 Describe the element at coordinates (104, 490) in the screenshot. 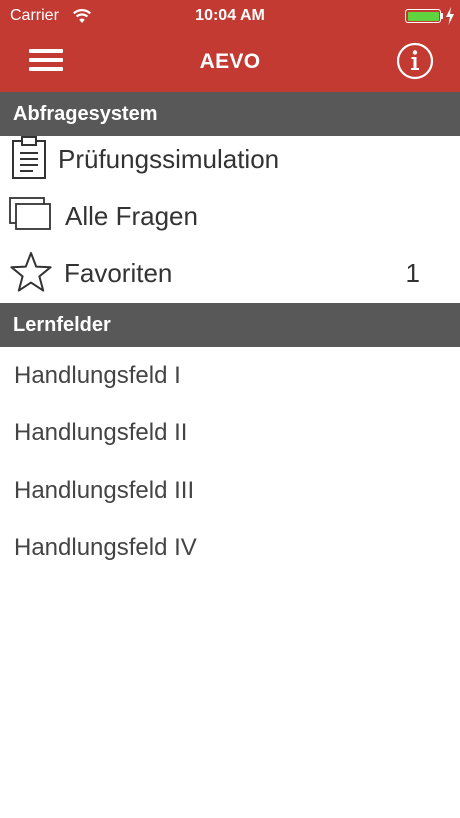

I see `list-item-label: Handlungsfeld III` at that location.